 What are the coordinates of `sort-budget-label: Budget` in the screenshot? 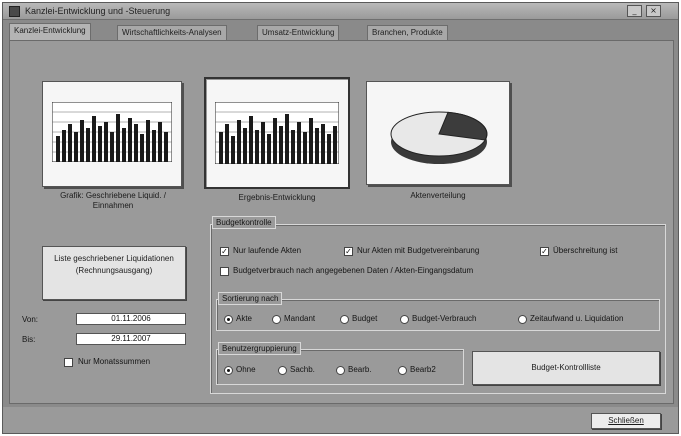 It's located at (365, 318).